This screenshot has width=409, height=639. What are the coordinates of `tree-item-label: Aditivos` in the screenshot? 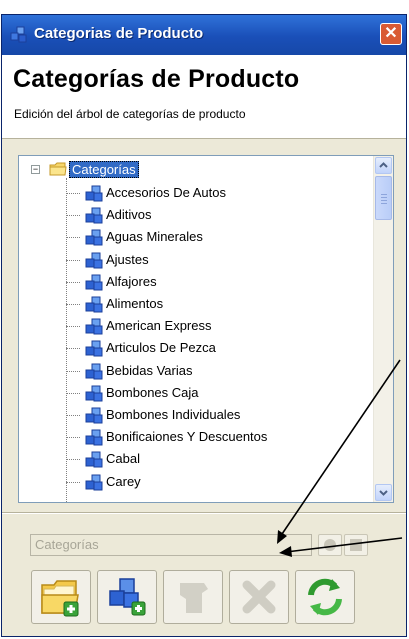 It's located at (129, 215).